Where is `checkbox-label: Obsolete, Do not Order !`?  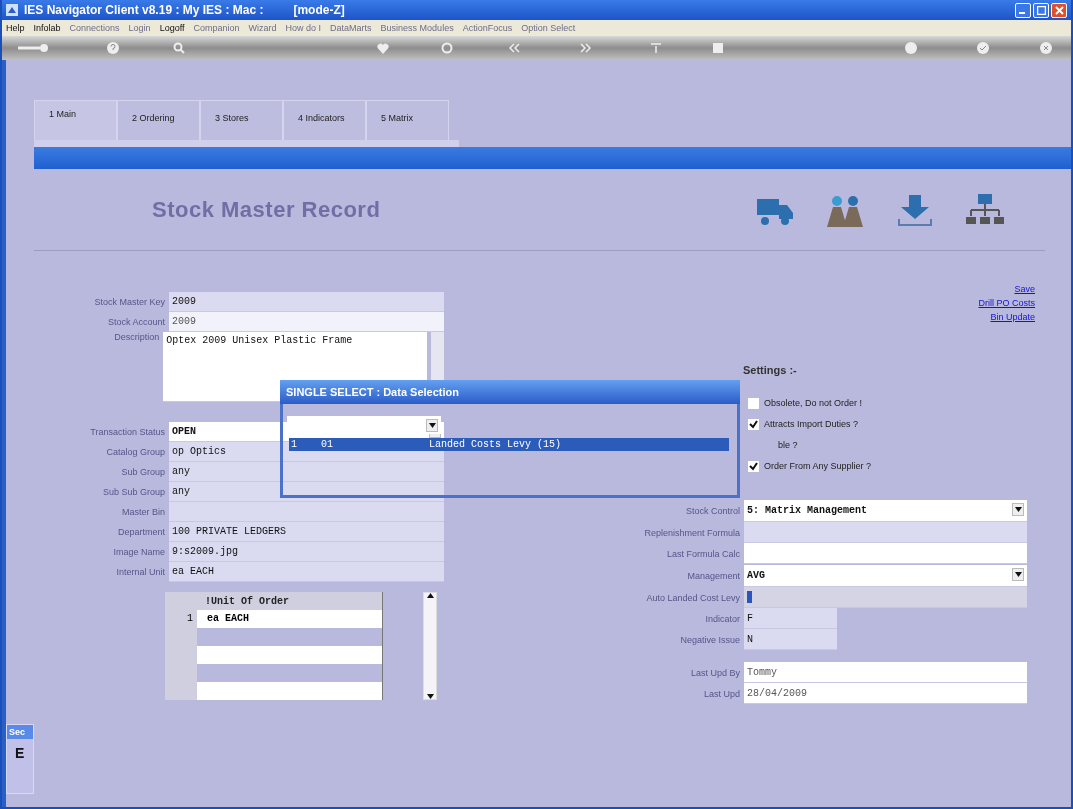
checkbox-label: Obsolete, Do not Order ! is located at coordinates (813, 403).